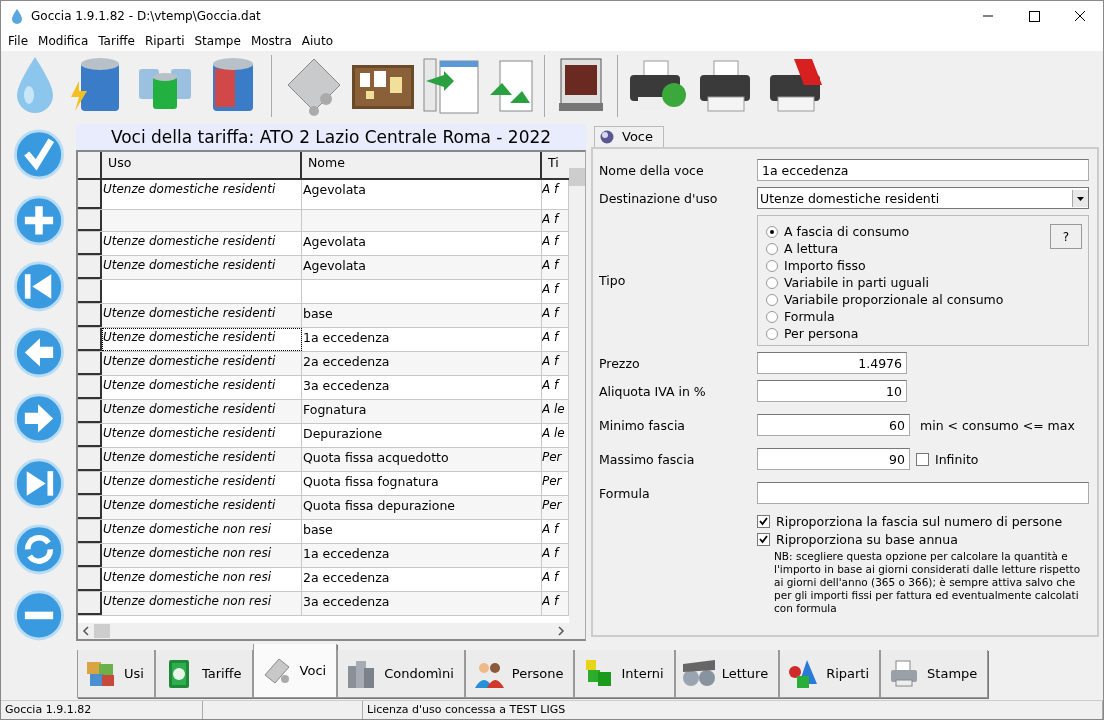 The image size is (1104, 720). I want to click on table-cell: 2a eccedenza, so click(422, 363).